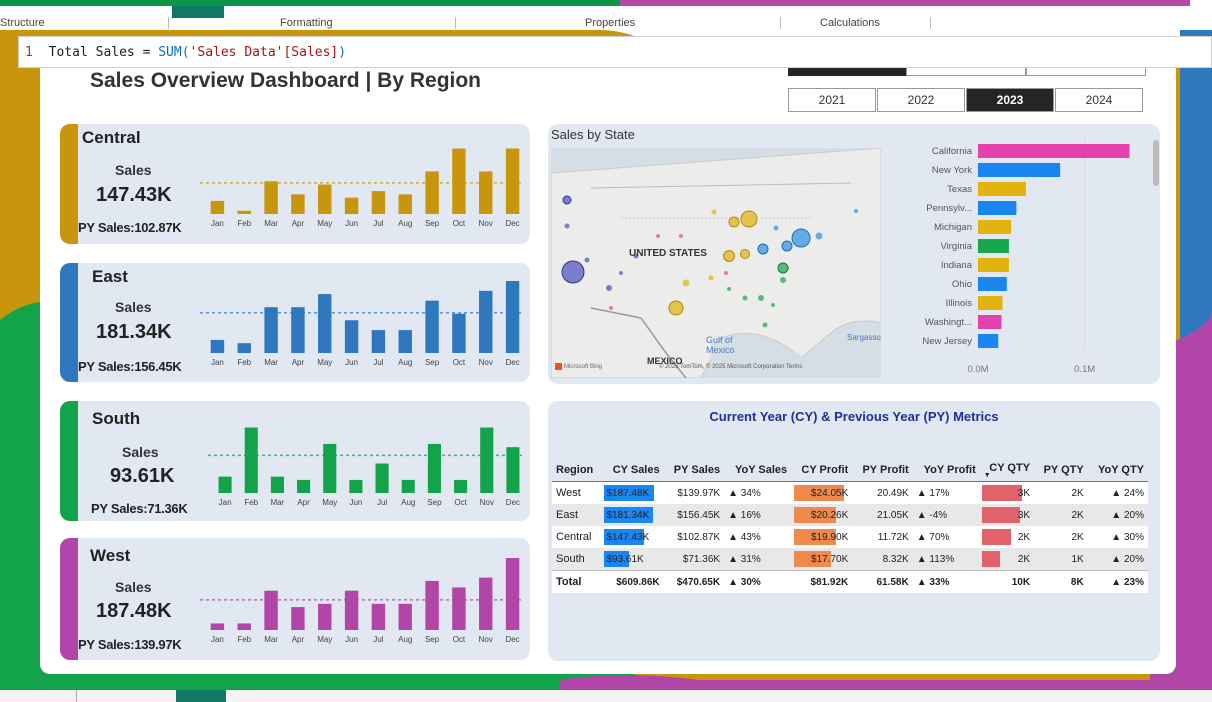  What do you see at coordinates (201, 696) in the screenshot?
I see `active-page-tab` at bounding box center [201, 696].